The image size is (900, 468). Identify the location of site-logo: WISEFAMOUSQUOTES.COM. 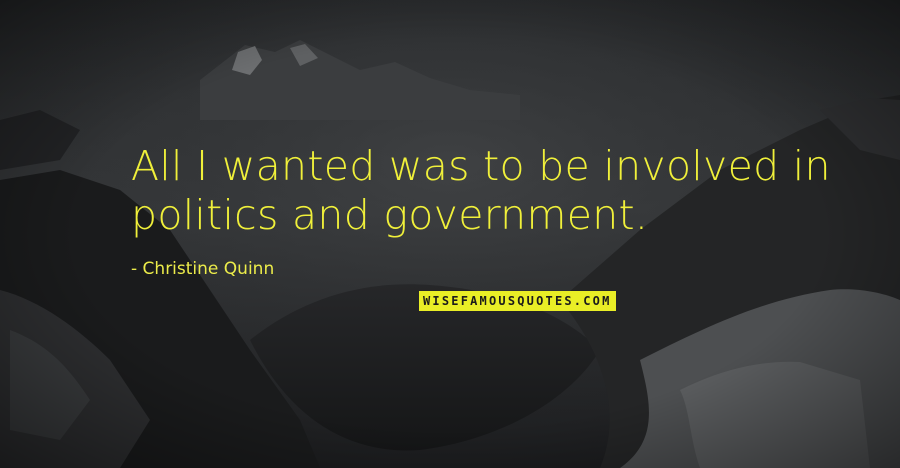
(517, 301).